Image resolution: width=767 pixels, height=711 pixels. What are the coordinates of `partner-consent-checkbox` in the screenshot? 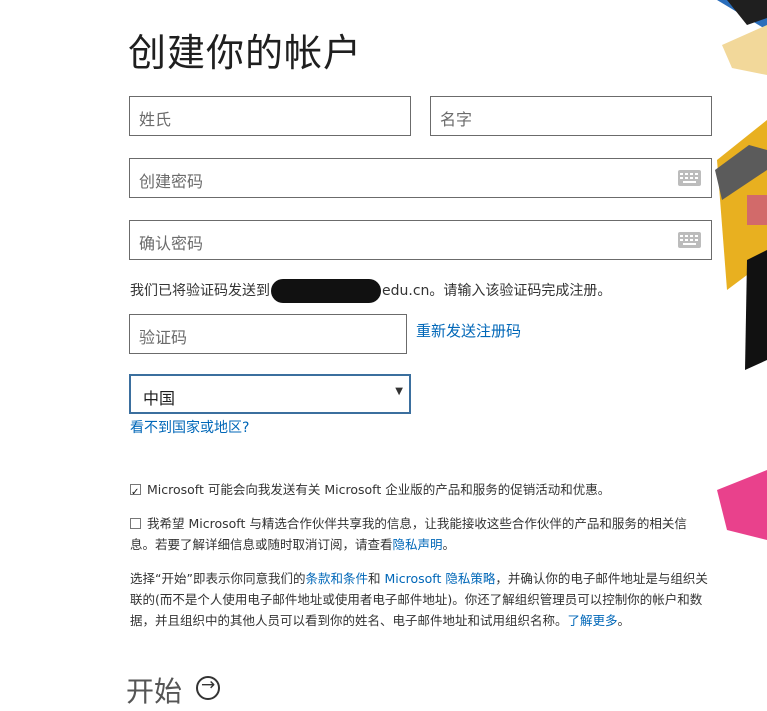 It's located at (135, 523).